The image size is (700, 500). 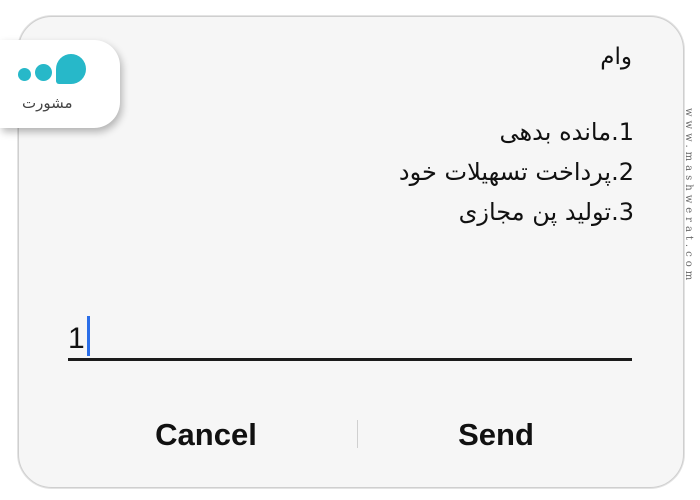 What do you see at coordinates (60, 84) in the screenshot?
I see `brand-logo: مشورت` at bounding box center [60, 84].